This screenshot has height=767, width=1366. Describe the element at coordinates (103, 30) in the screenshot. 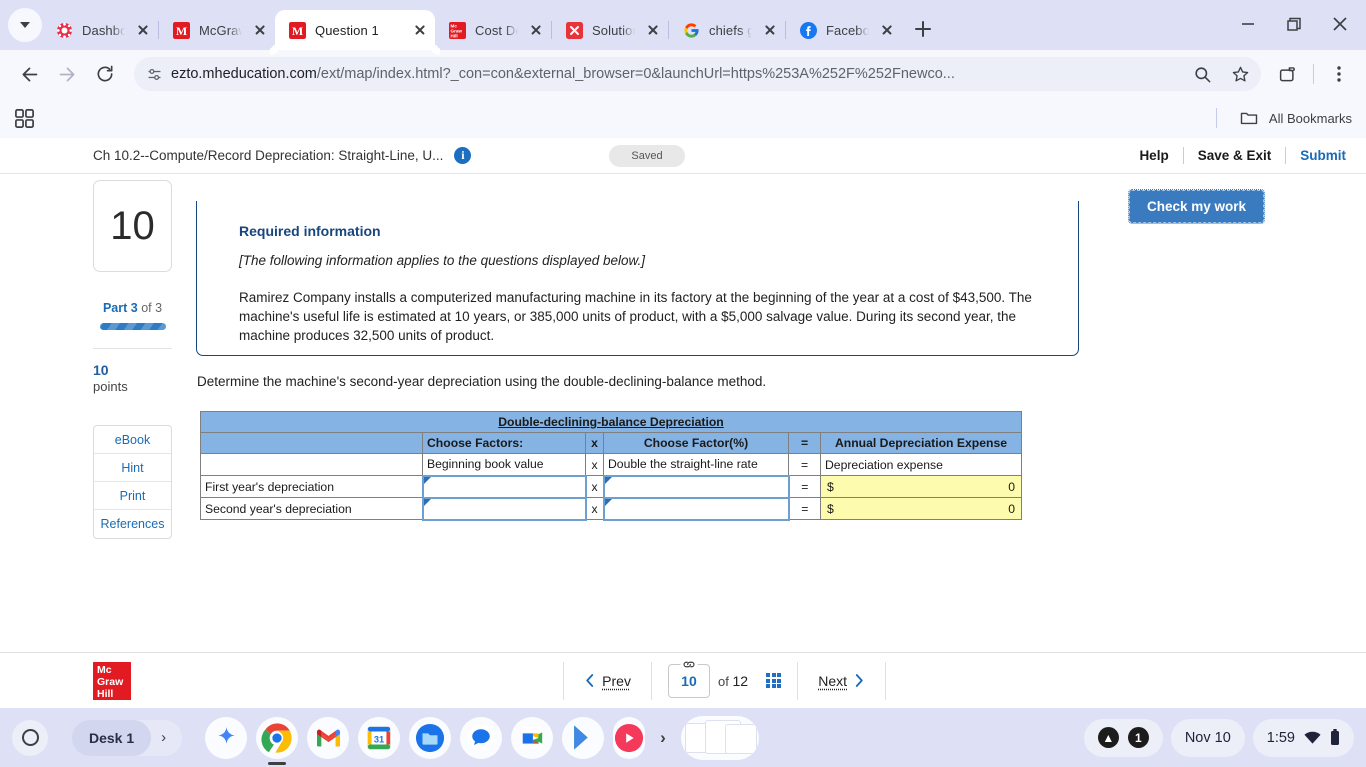

I see `tab-title: Dashboard` at that location.